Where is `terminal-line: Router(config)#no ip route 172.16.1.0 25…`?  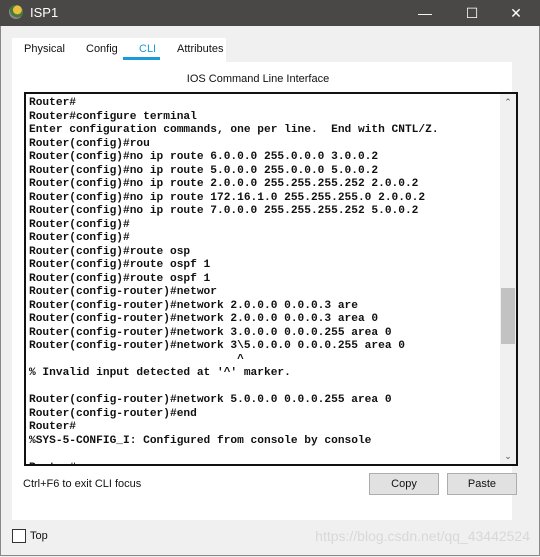 terminal-line: Router(config)#no ip route 172.16.1.0 25… is located at coordinates (227, 197).